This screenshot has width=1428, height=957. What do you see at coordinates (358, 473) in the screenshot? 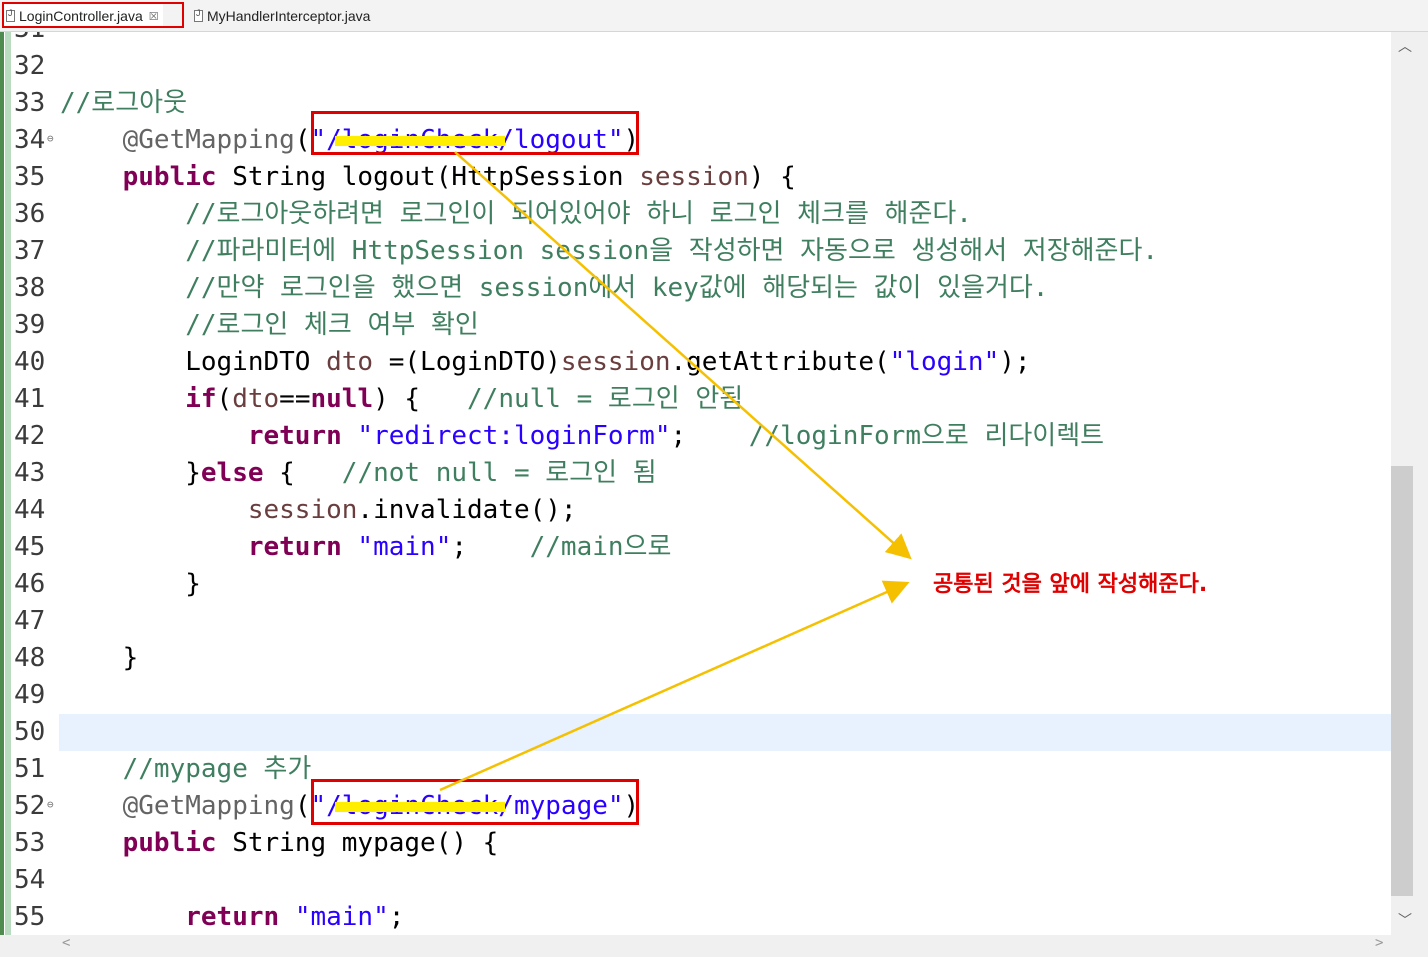
I see `code-text: }else { //not null = 로그인 됨` at bounding box center [358, 473].